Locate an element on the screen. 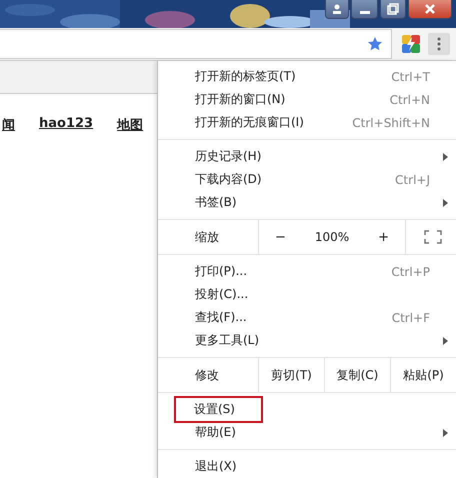 The image size is (456, 478). menu-item: 下载内容(D) Ctrl+J is located at coordinates (307, 179).